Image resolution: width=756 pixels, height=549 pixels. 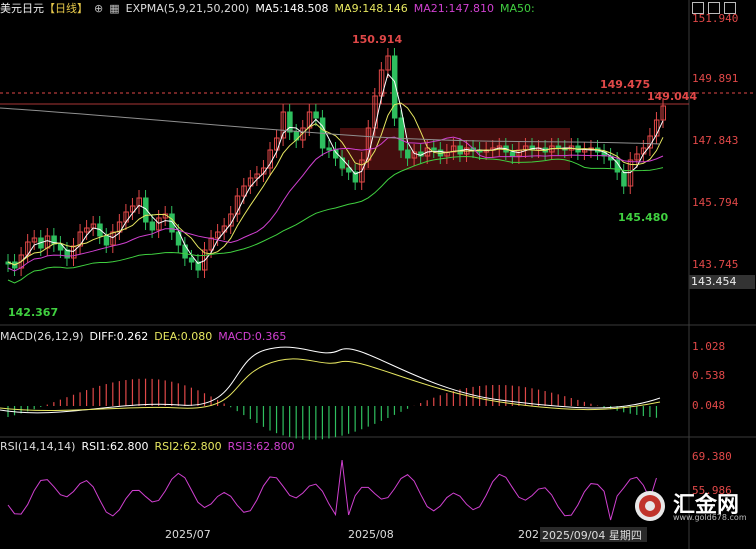 I want to click on rsi2-value: RSI2:62.800, so click(x=188, y=446).